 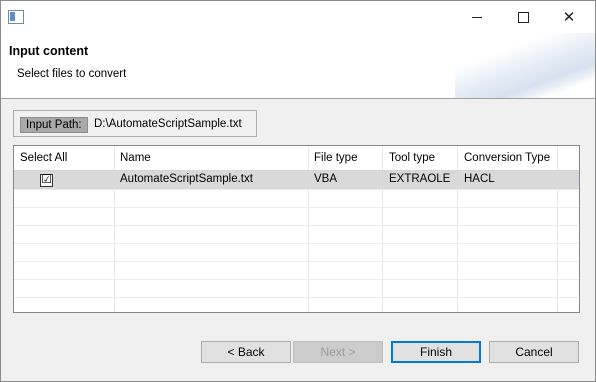 What do you see at coordinates (534, 352) in the screenshot?
I see `cancel-button: Cancel` at bounding box center [534, 352].